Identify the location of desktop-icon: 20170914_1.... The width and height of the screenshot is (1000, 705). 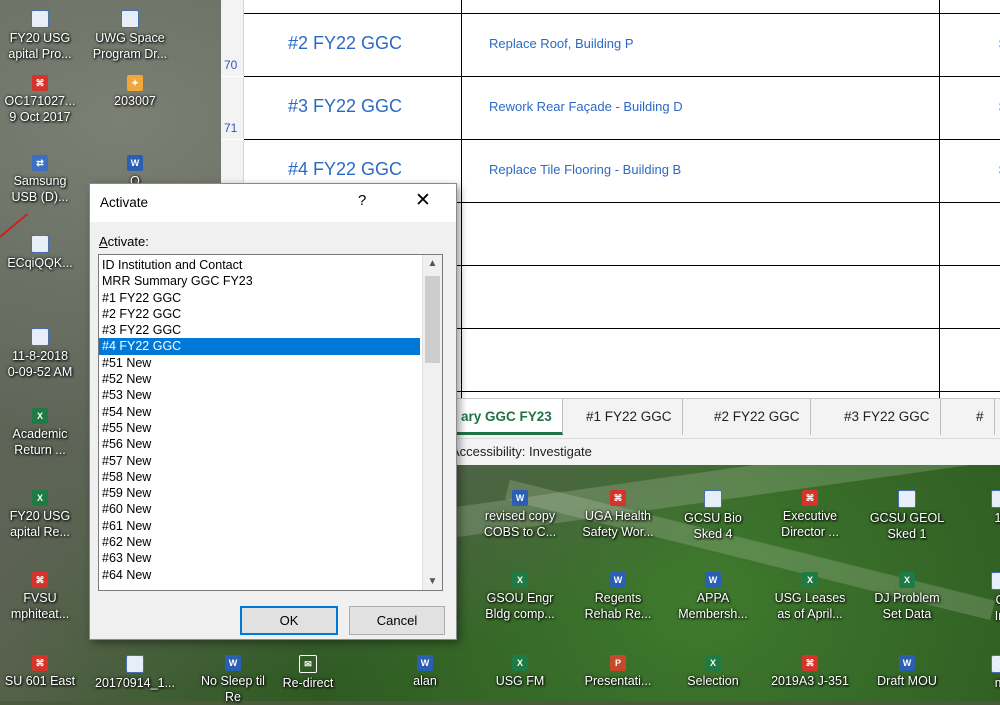
(135, 673).